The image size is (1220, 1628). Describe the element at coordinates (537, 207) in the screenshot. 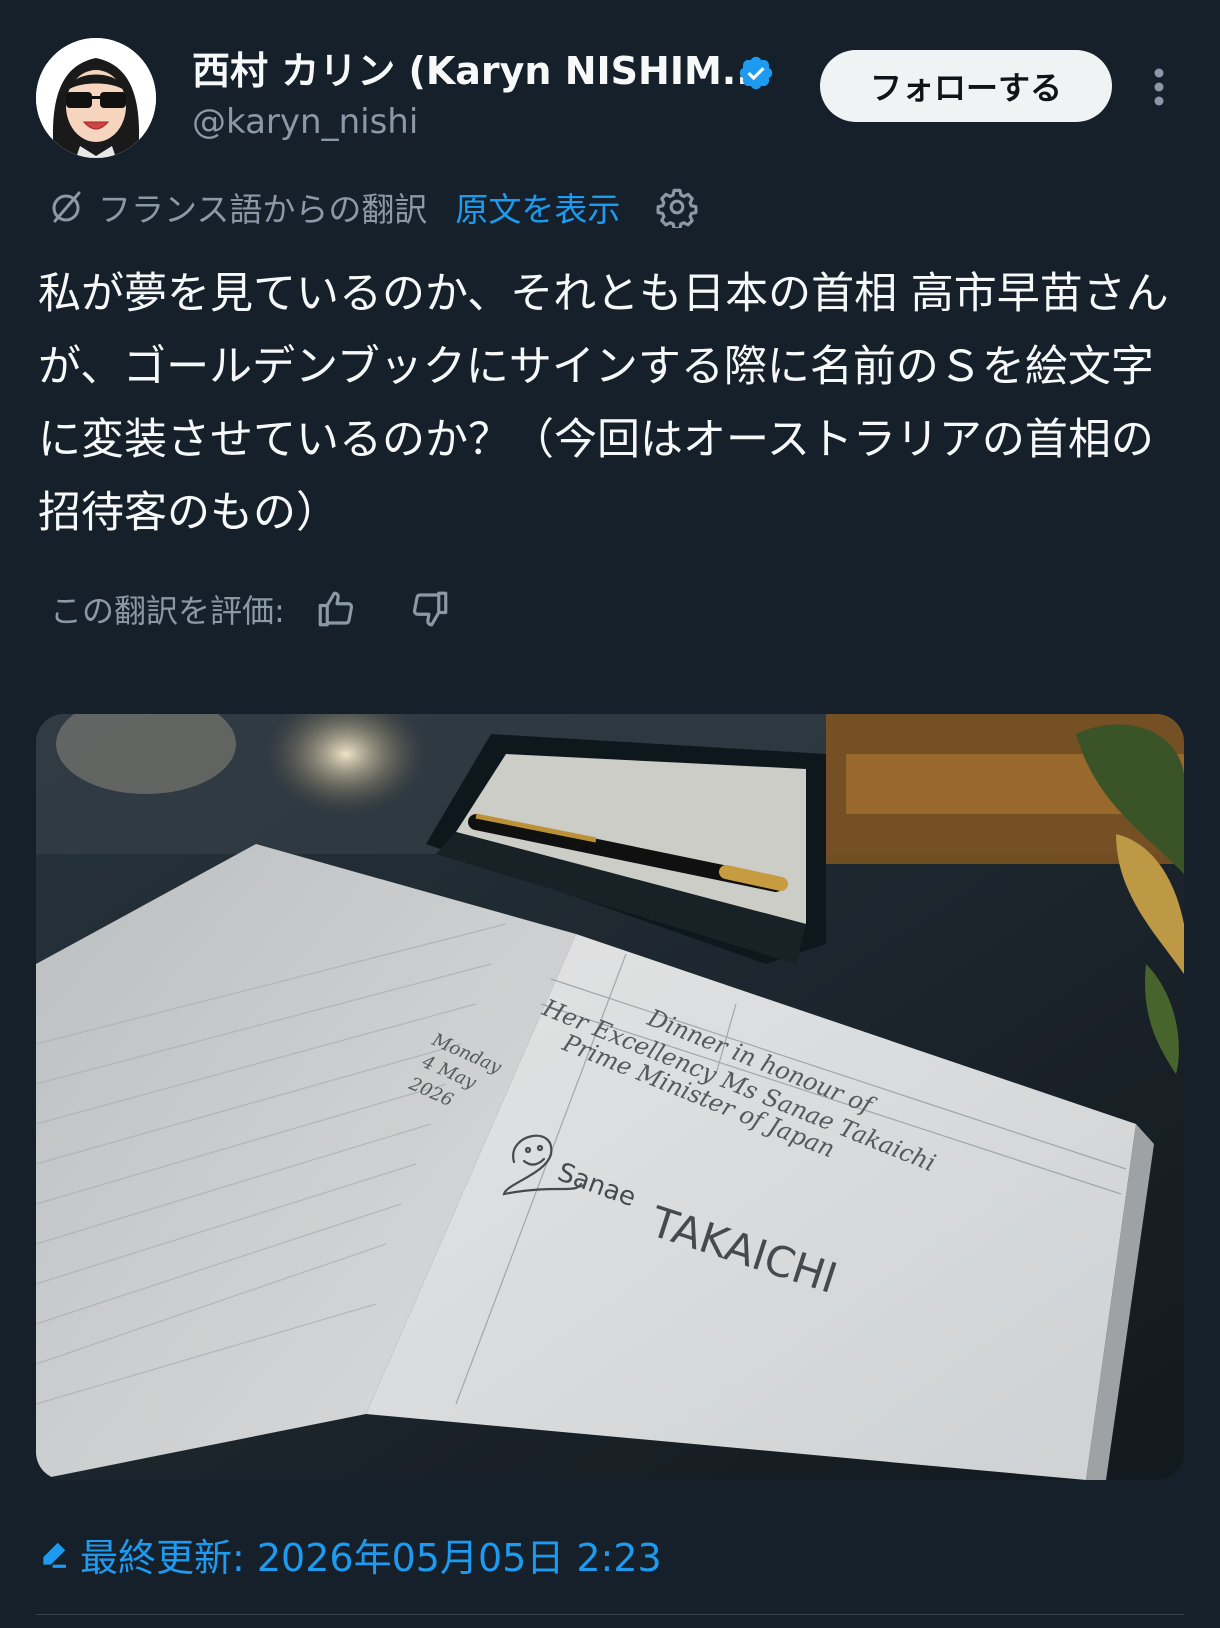

I see `show-original-link: 原文を表示` at that location.